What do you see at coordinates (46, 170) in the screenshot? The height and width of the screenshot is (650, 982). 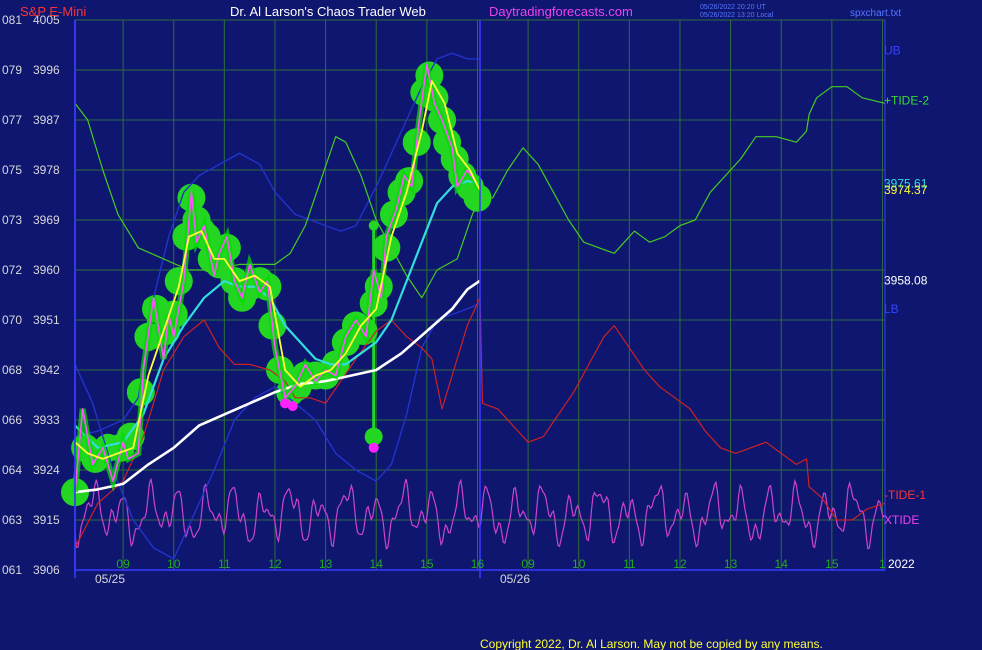 I see `y-tick-price: 3978` at bounding box center [46, 170].